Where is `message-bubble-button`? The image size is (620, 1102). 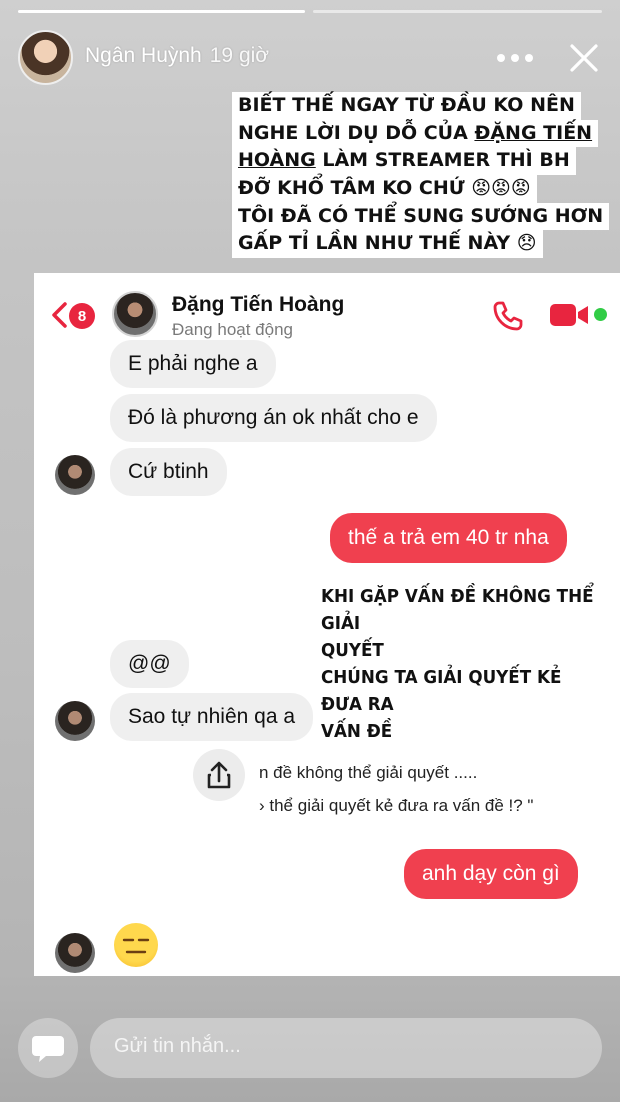
message-bubble-button is located at coordinates (48, 1048).